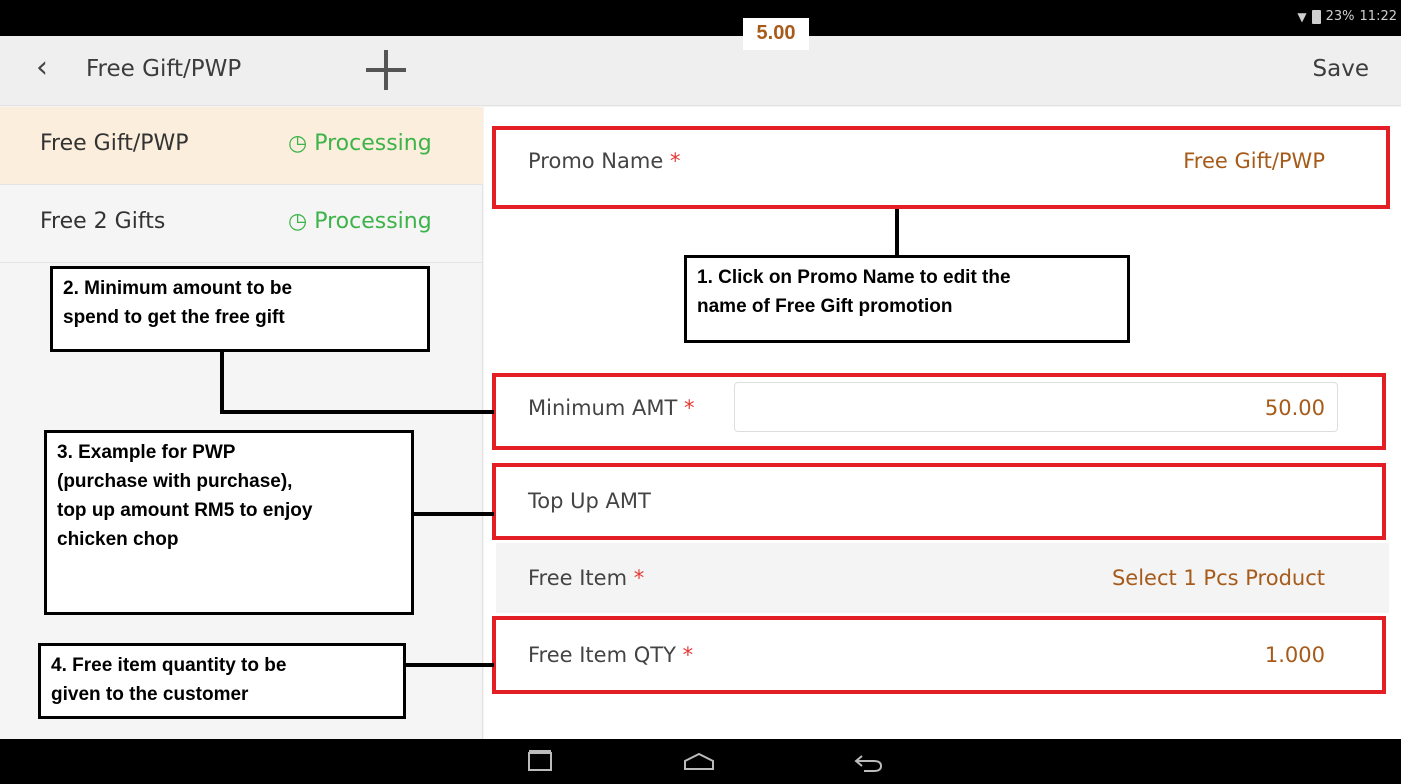 This screenshot has width=1401, height=784. Describe the element at coordinates (868, 762) in the screenshot. I see `back-icon` at that location.